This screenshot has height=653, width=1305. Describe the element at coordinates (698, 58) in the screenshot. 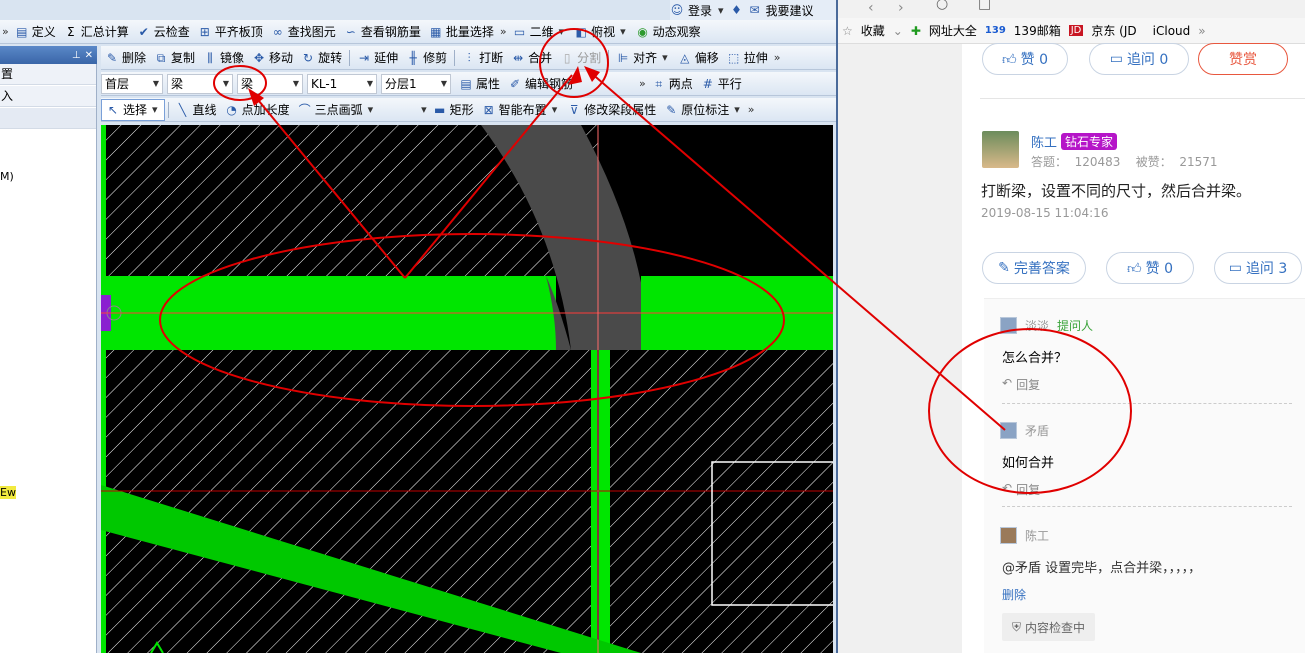

I see `offset-button: ◬ 偏移` at that location.